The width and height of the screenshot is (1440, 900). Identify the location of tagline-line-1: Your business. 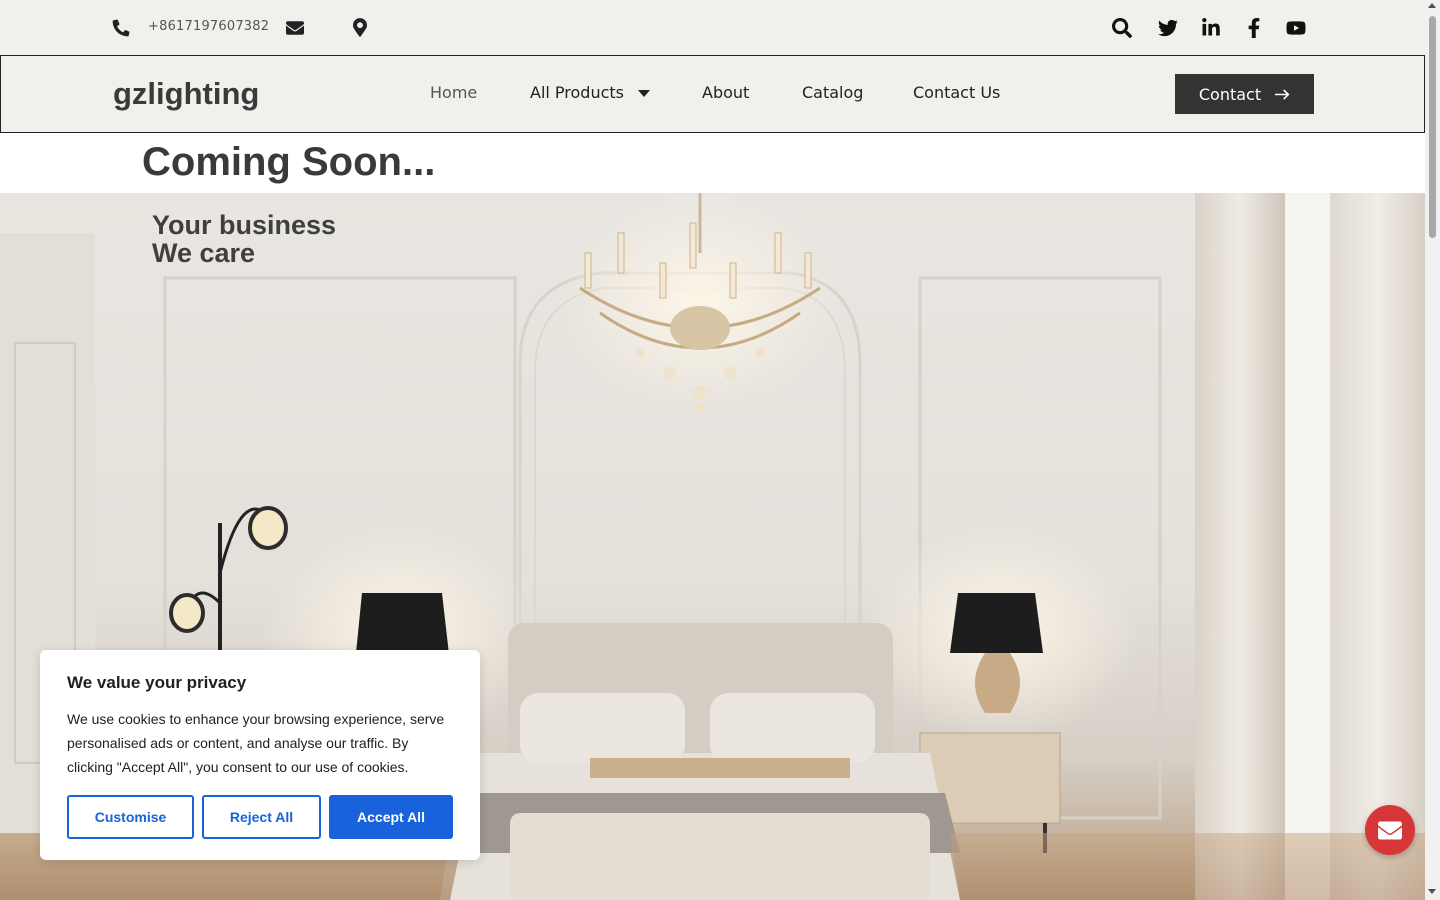
(244, 225).